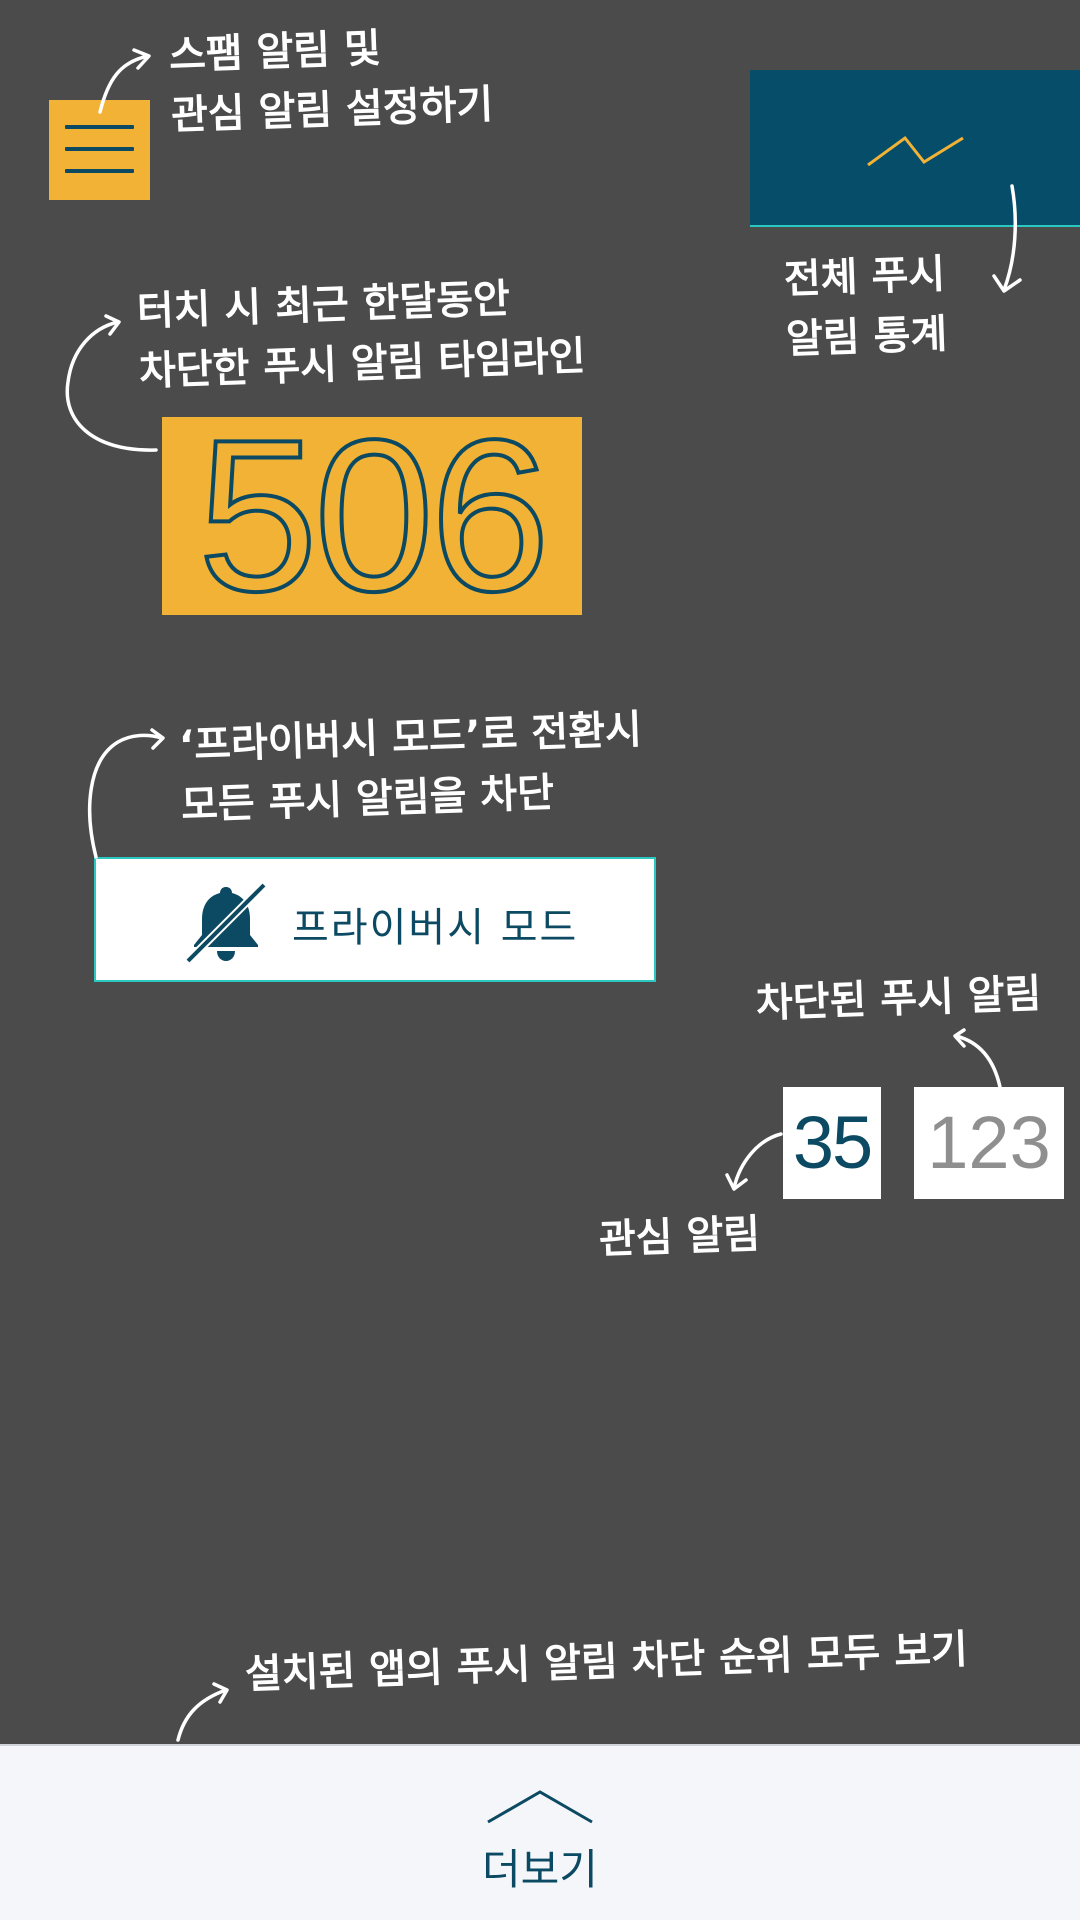 This screenshot has height=1920, width=1080. I want to click on coach-ranking-tip: 설치된 앱의 푸시 알림 차단 순위 모두 보기, so click(606, 1662).